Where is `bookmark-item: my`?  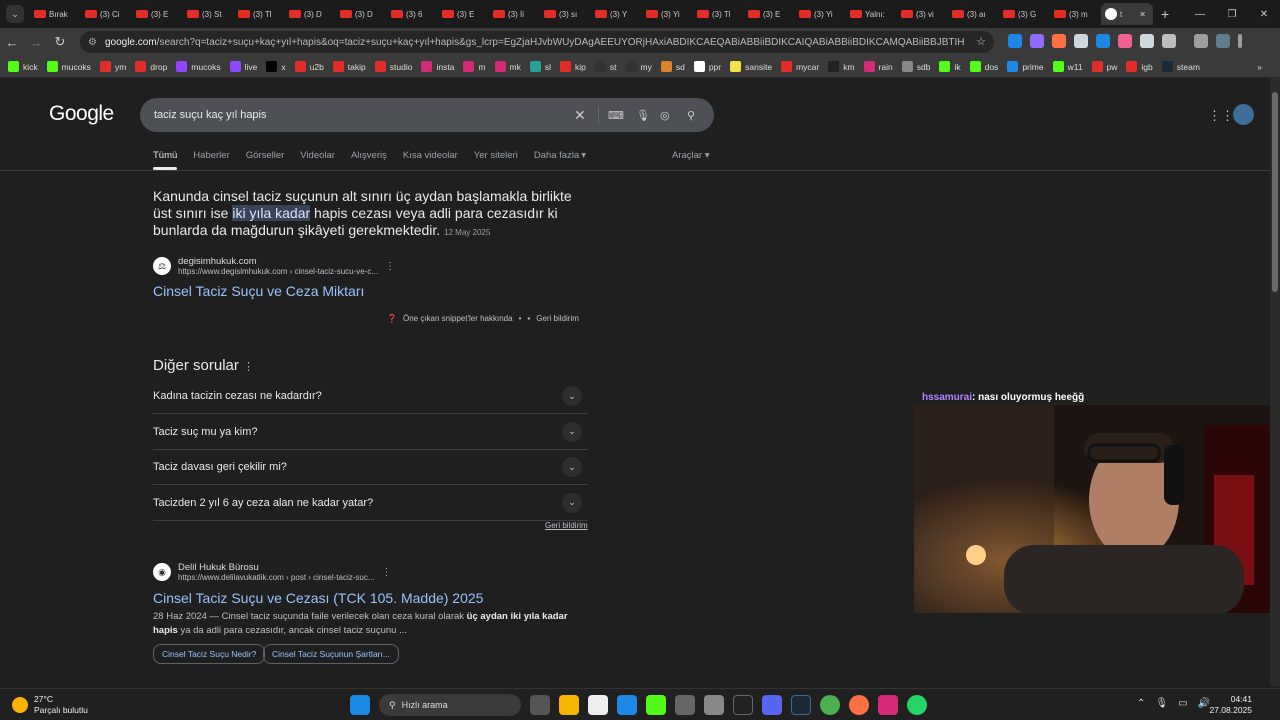 bookmark-item: my is located at coordinates (638, 66).